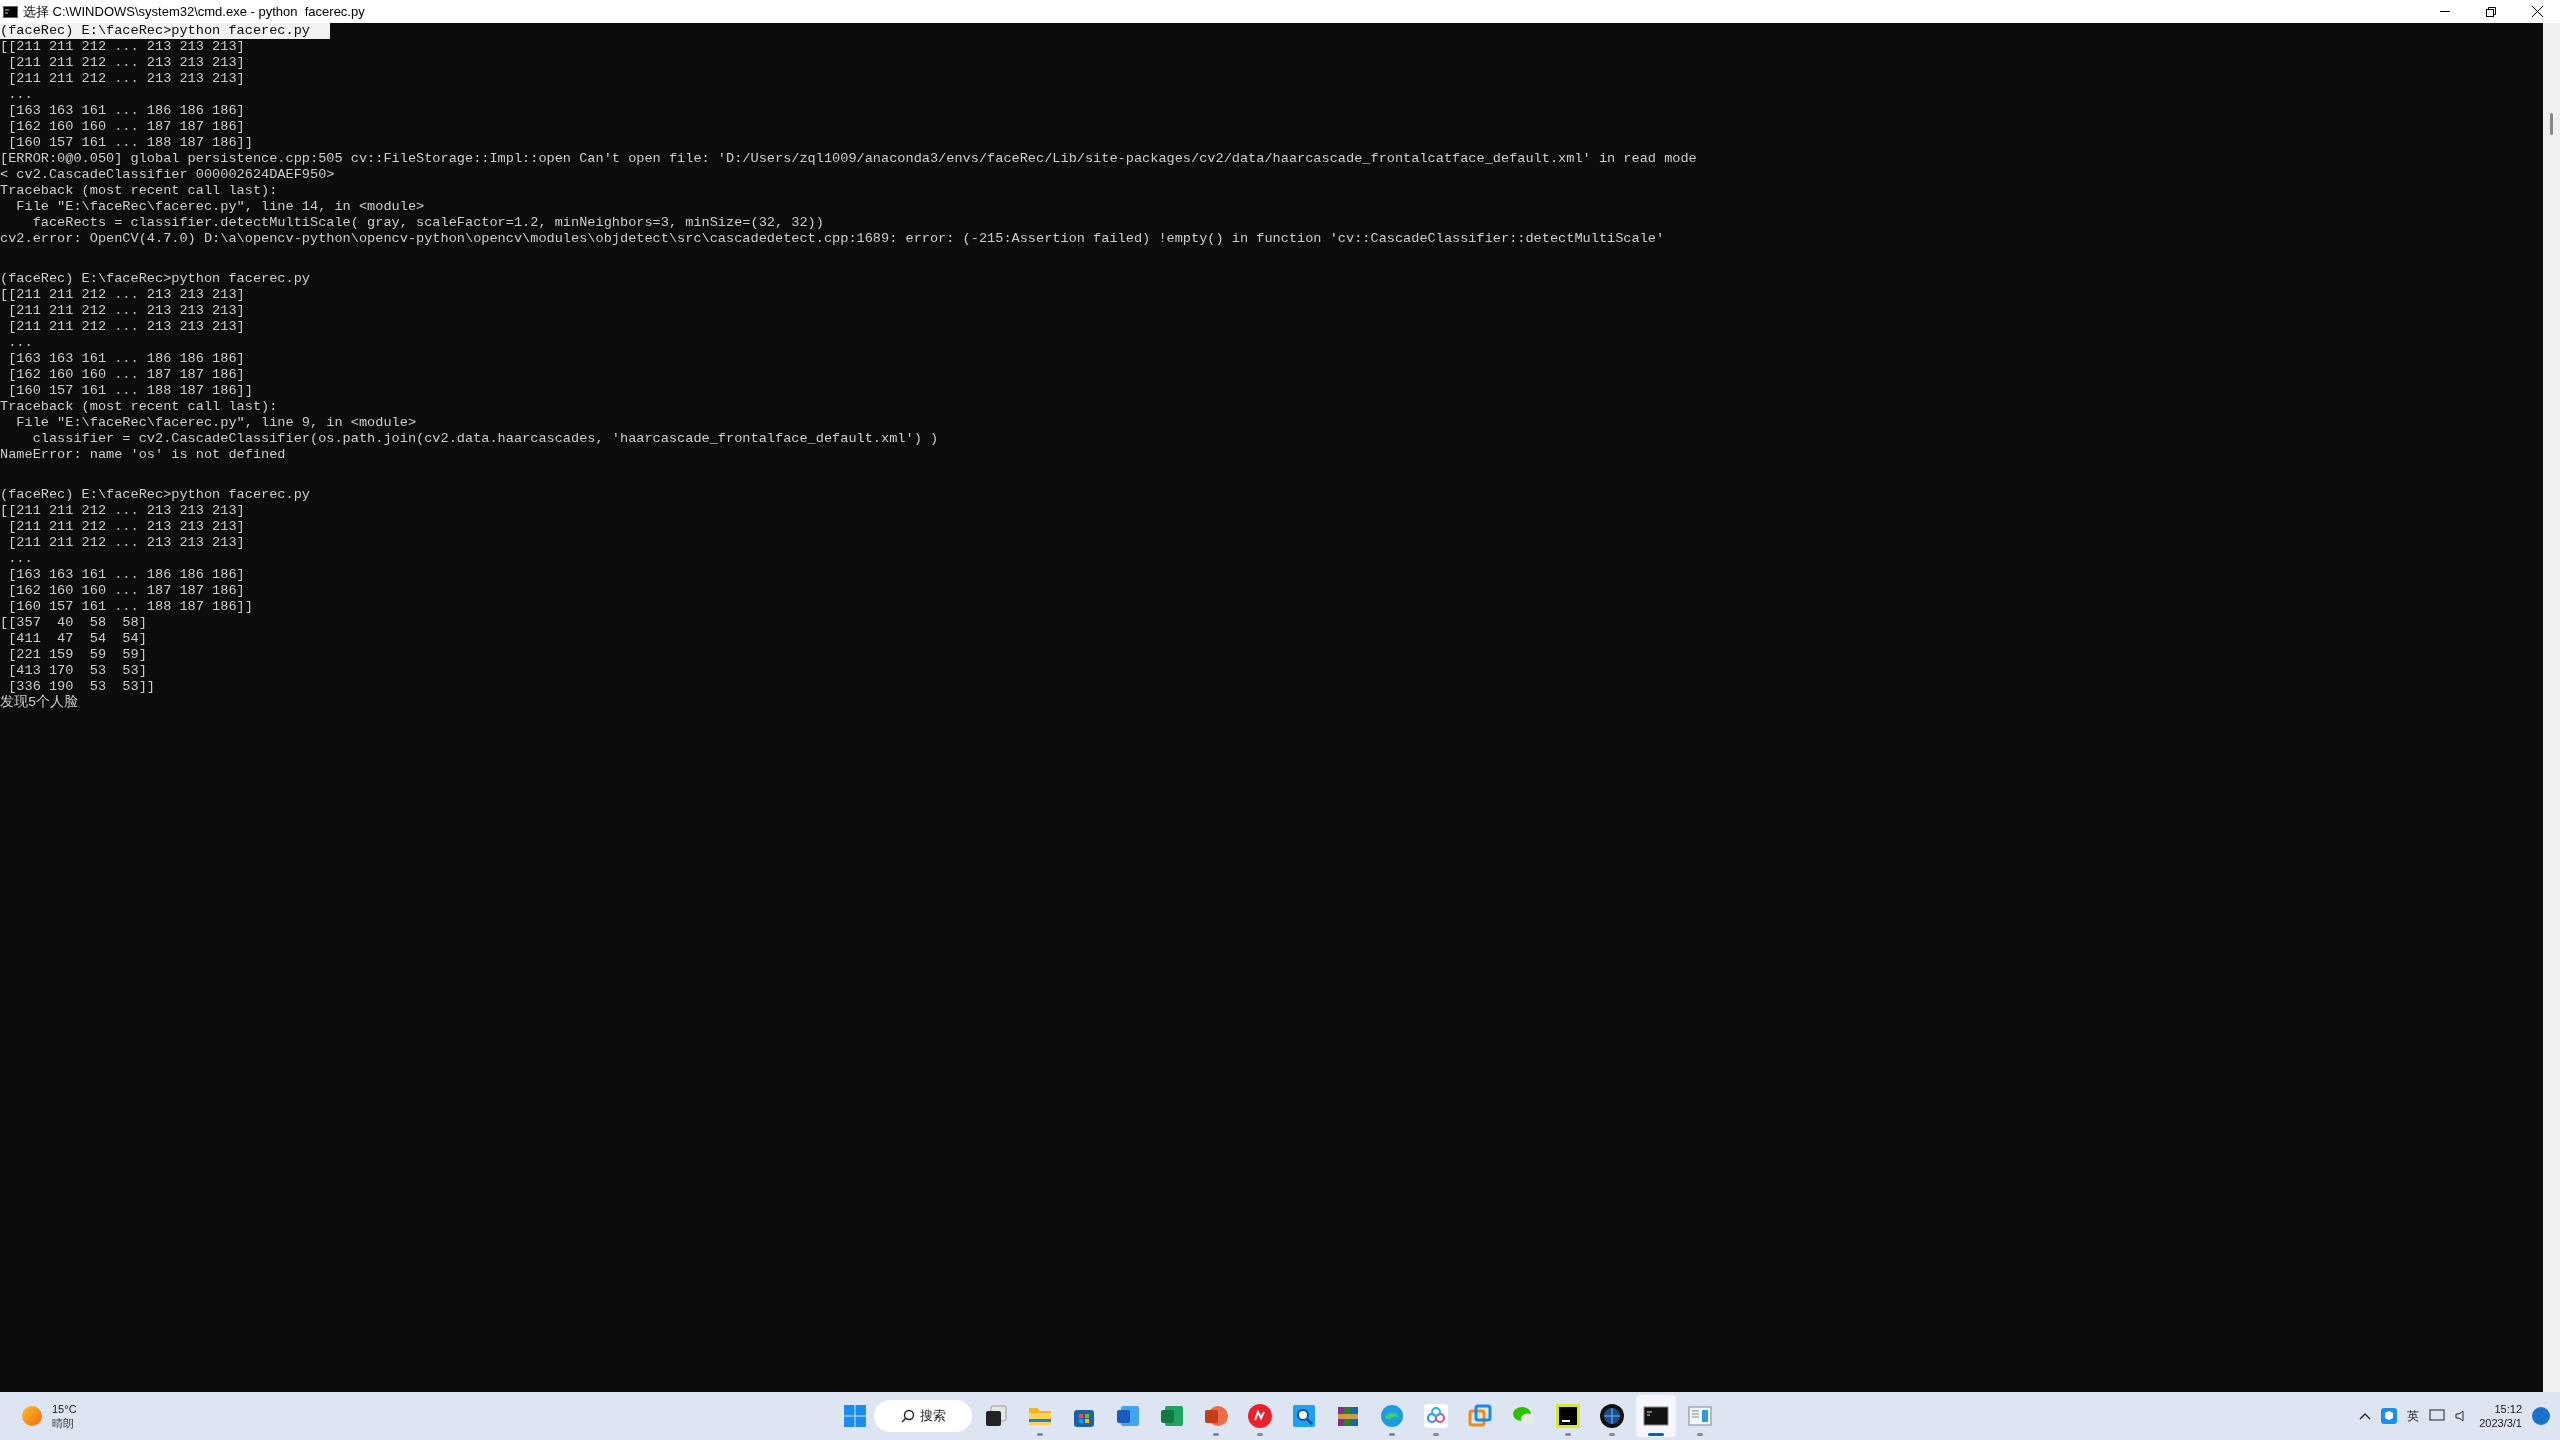 This screenshot has height=1440, width=2560. I want to click on notification-icon, so click(2541, 1416).